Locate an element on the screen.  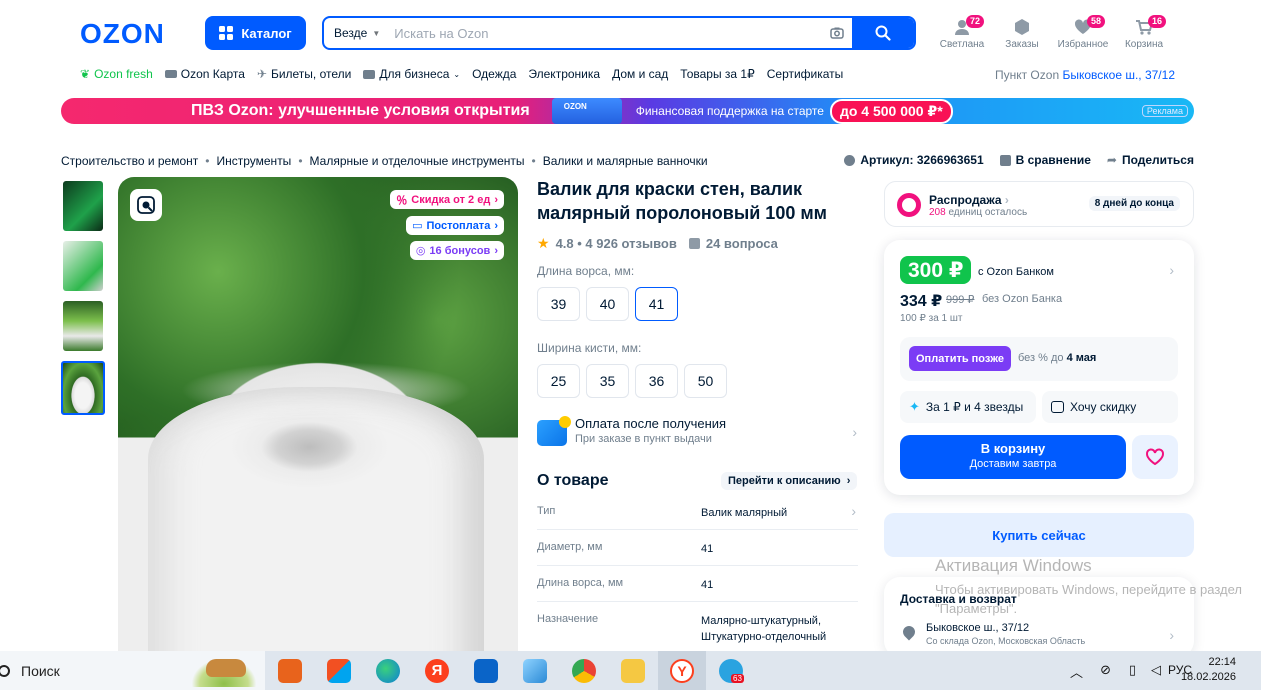
breadcrumb-item: Валики и малярные ванночки is located at coordinates (625, 161).